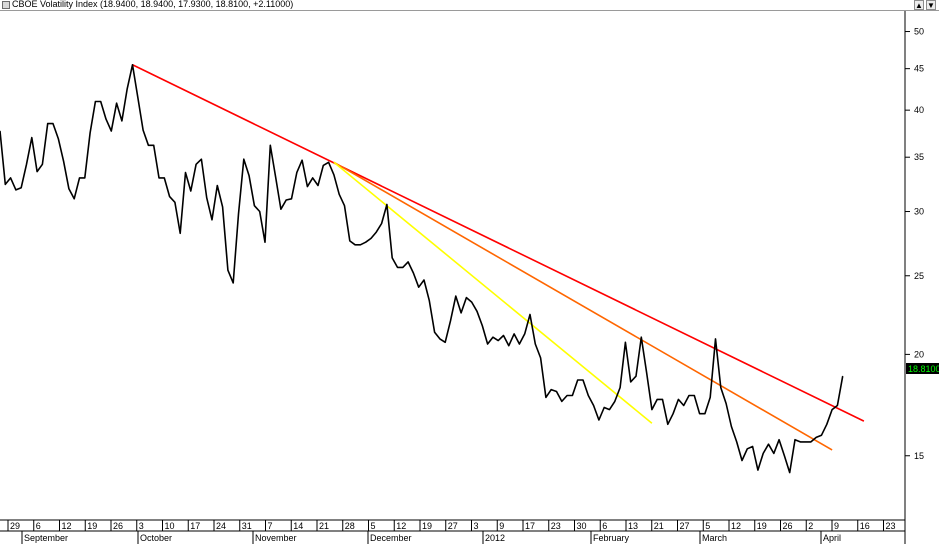 The image size is (939, 544). What do you see at coordinates (919, 354) in the screenshot?
I see `y-tick-label-20: 20` at bounding box center [919, 354].